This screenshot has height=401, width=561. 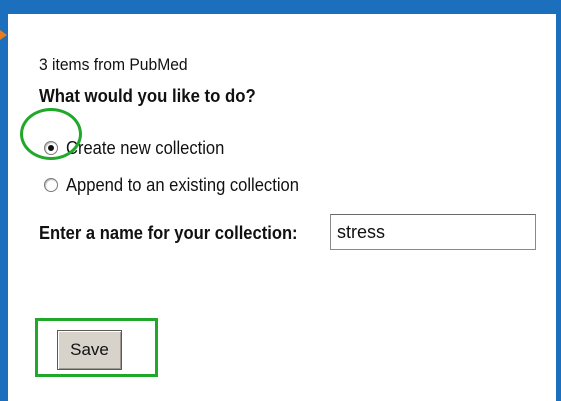 I want to click on create-new-radio, so click(x=51, y=148).